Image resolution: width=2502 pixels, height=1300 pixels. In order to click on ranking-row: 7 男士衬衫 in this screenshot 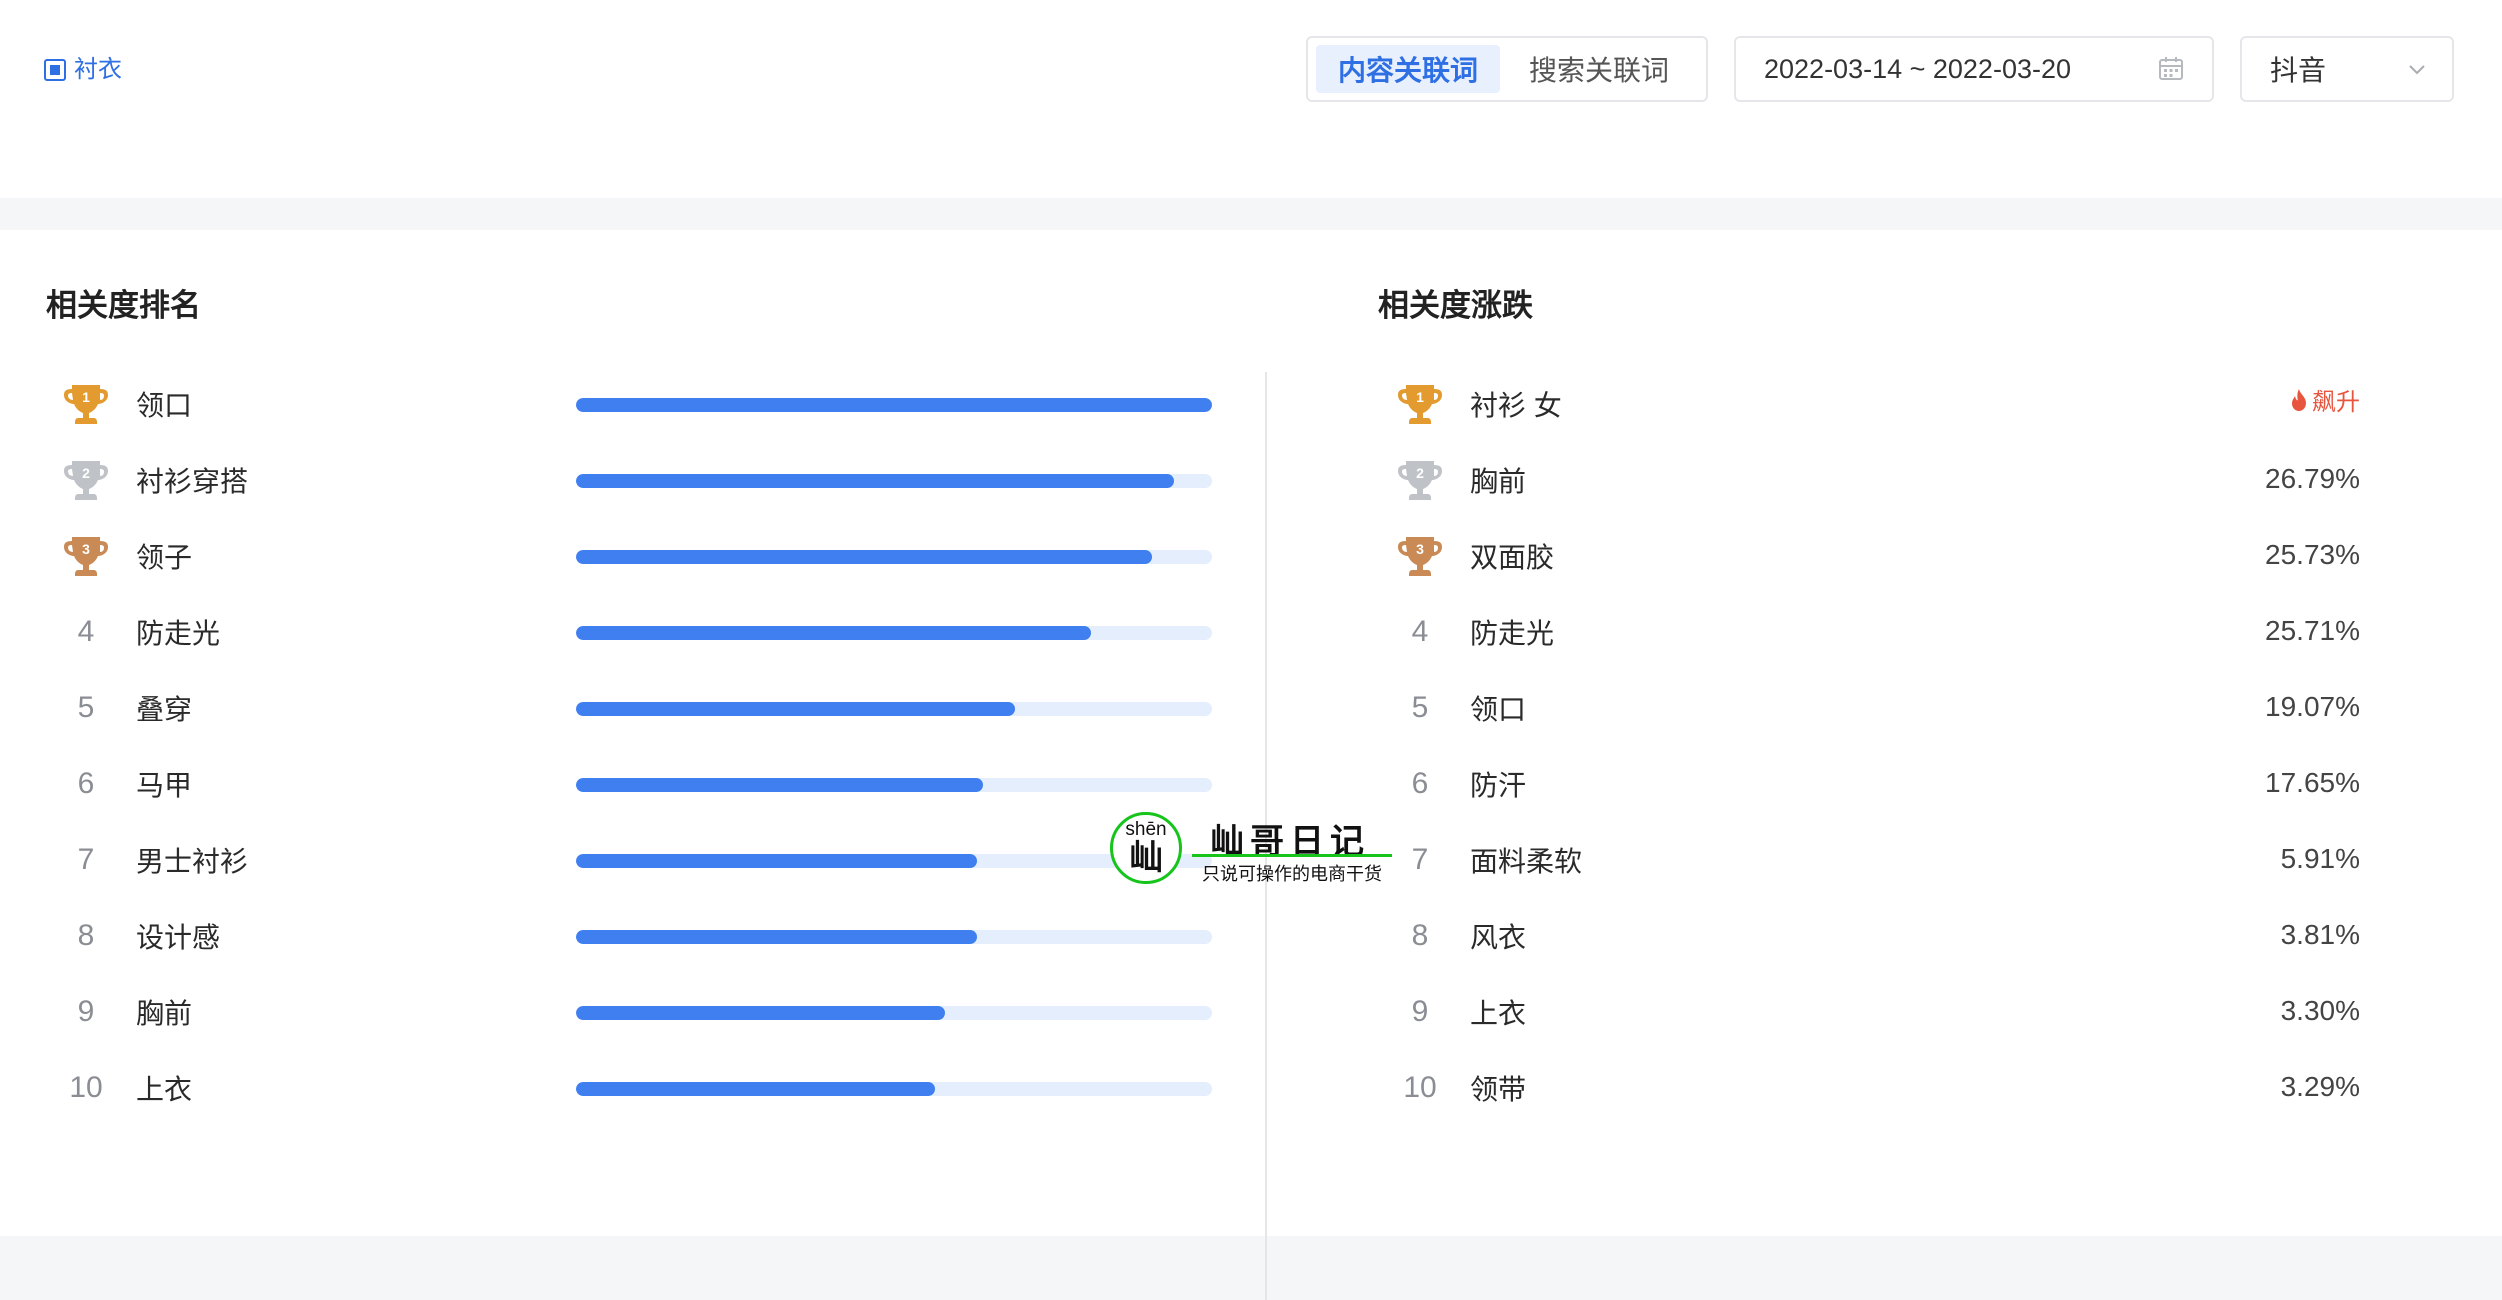, I will do `click(638, 860)`.